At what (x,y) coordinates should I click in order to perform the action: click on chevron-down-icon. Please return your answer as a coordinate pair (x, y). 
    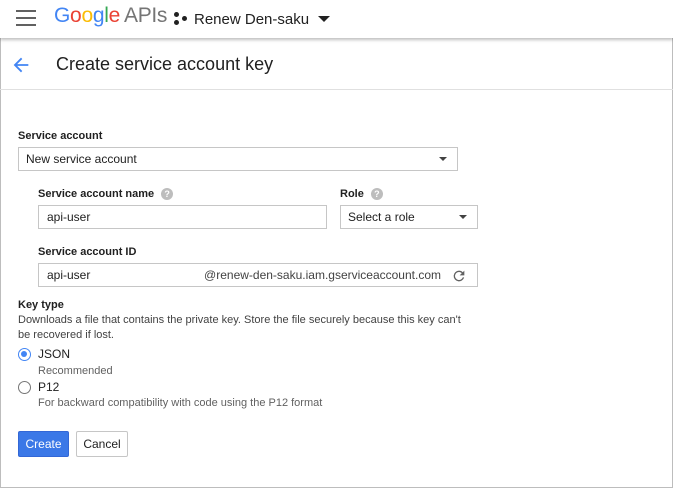
    Looking at the image, I should click on (324, 19).